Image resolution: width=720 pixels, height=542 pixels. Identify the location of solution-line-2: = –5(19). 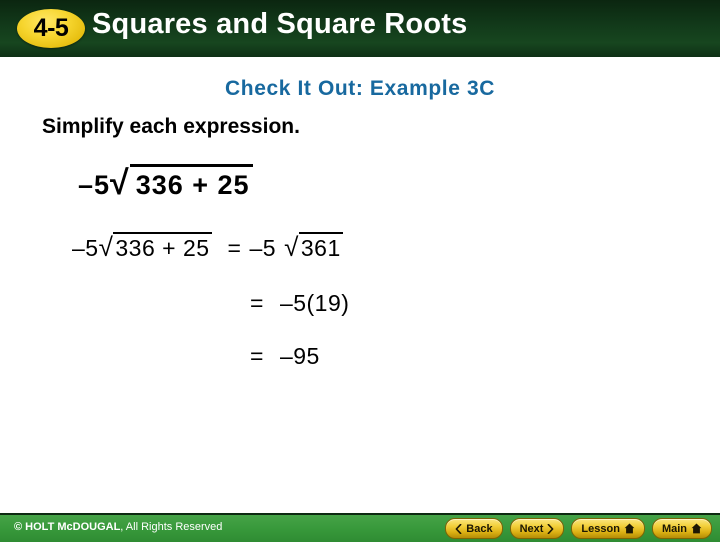
(299, 303).